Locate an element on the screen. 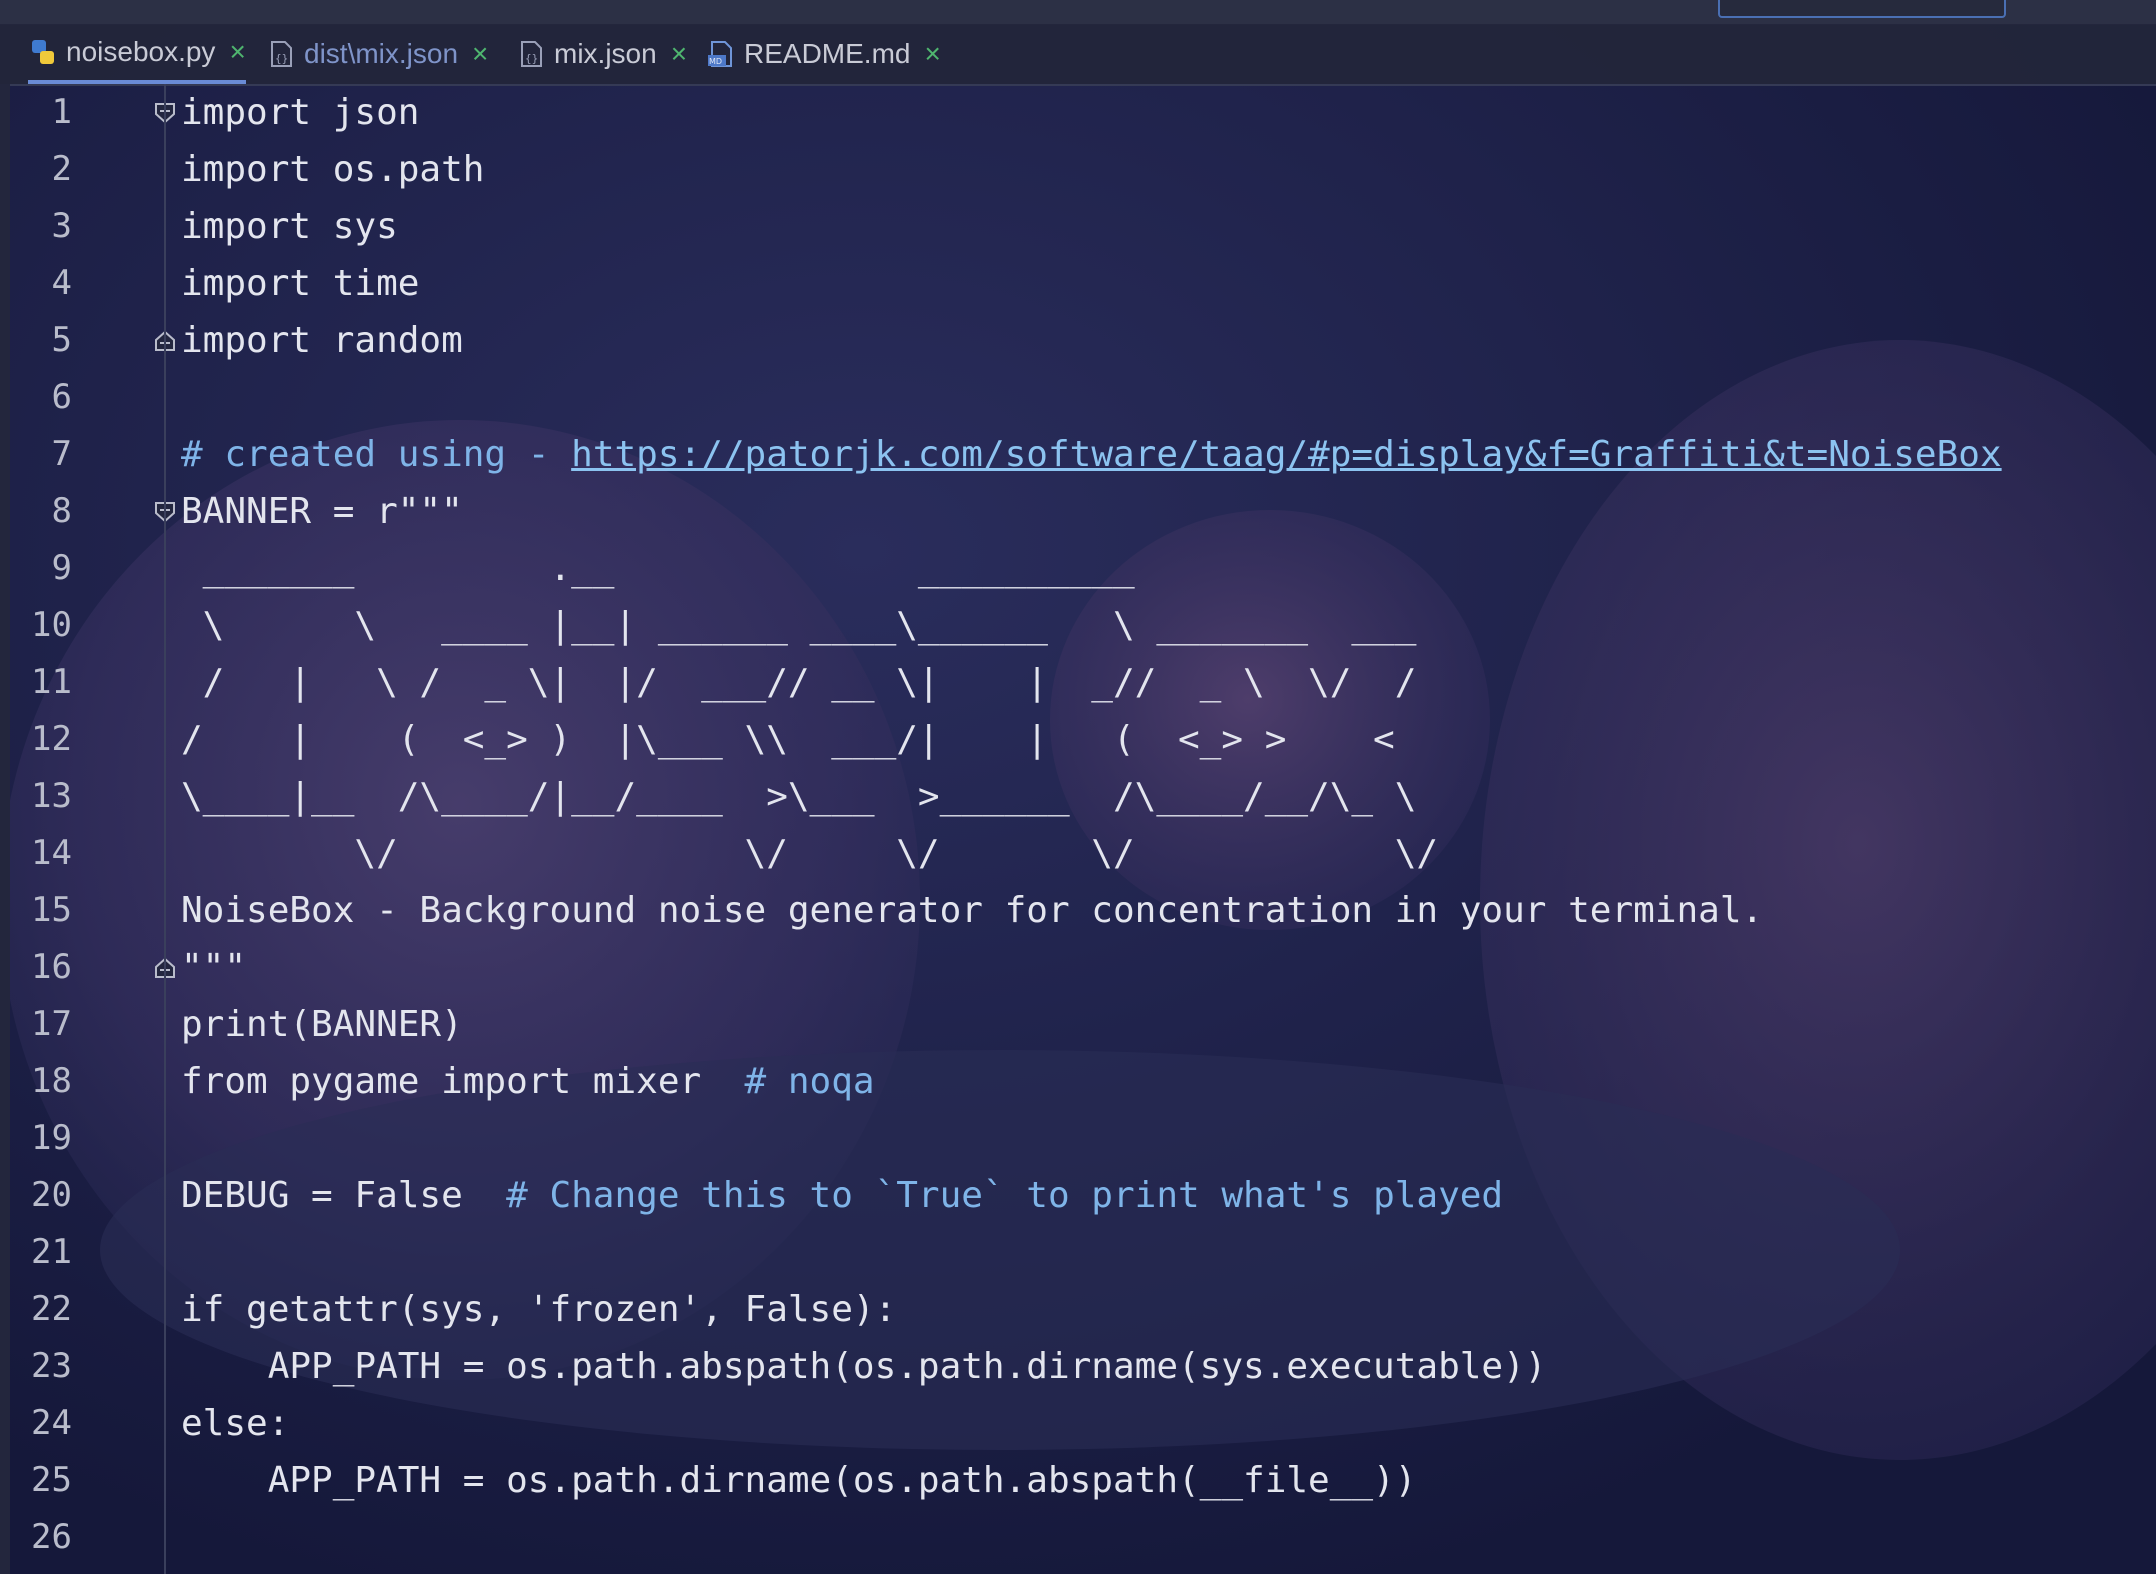  line-number: 19 is located at coordinates (41, 1138).